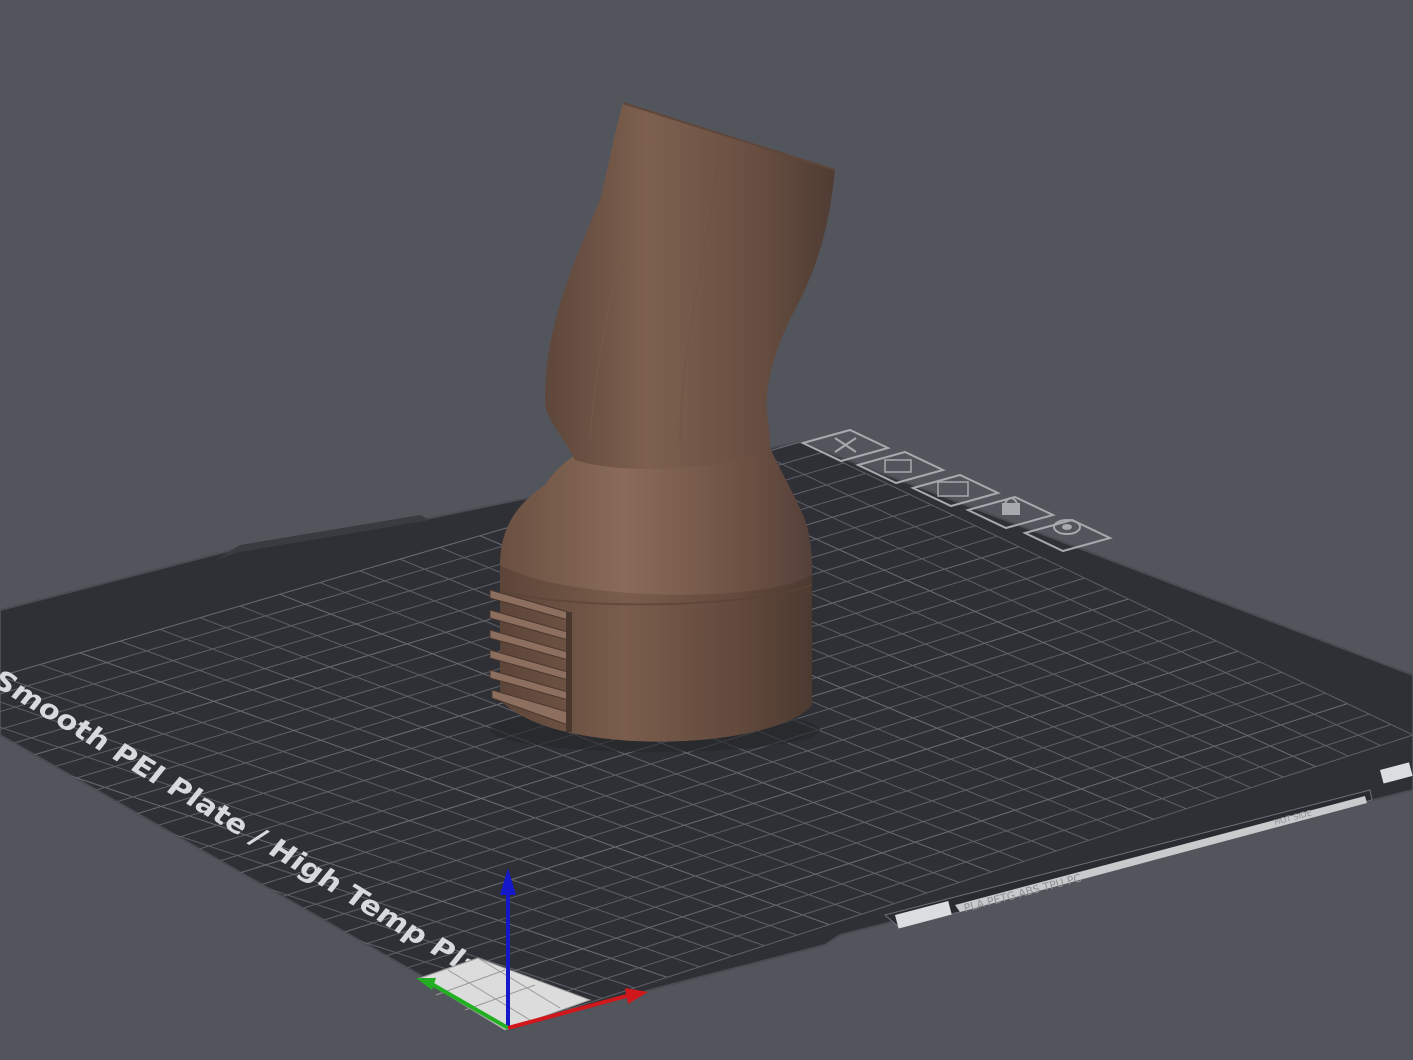  What do you see at coordinates (426, 984) in the screenshot?
I see `y-axis-arrow` at bounding box center [426, 984].